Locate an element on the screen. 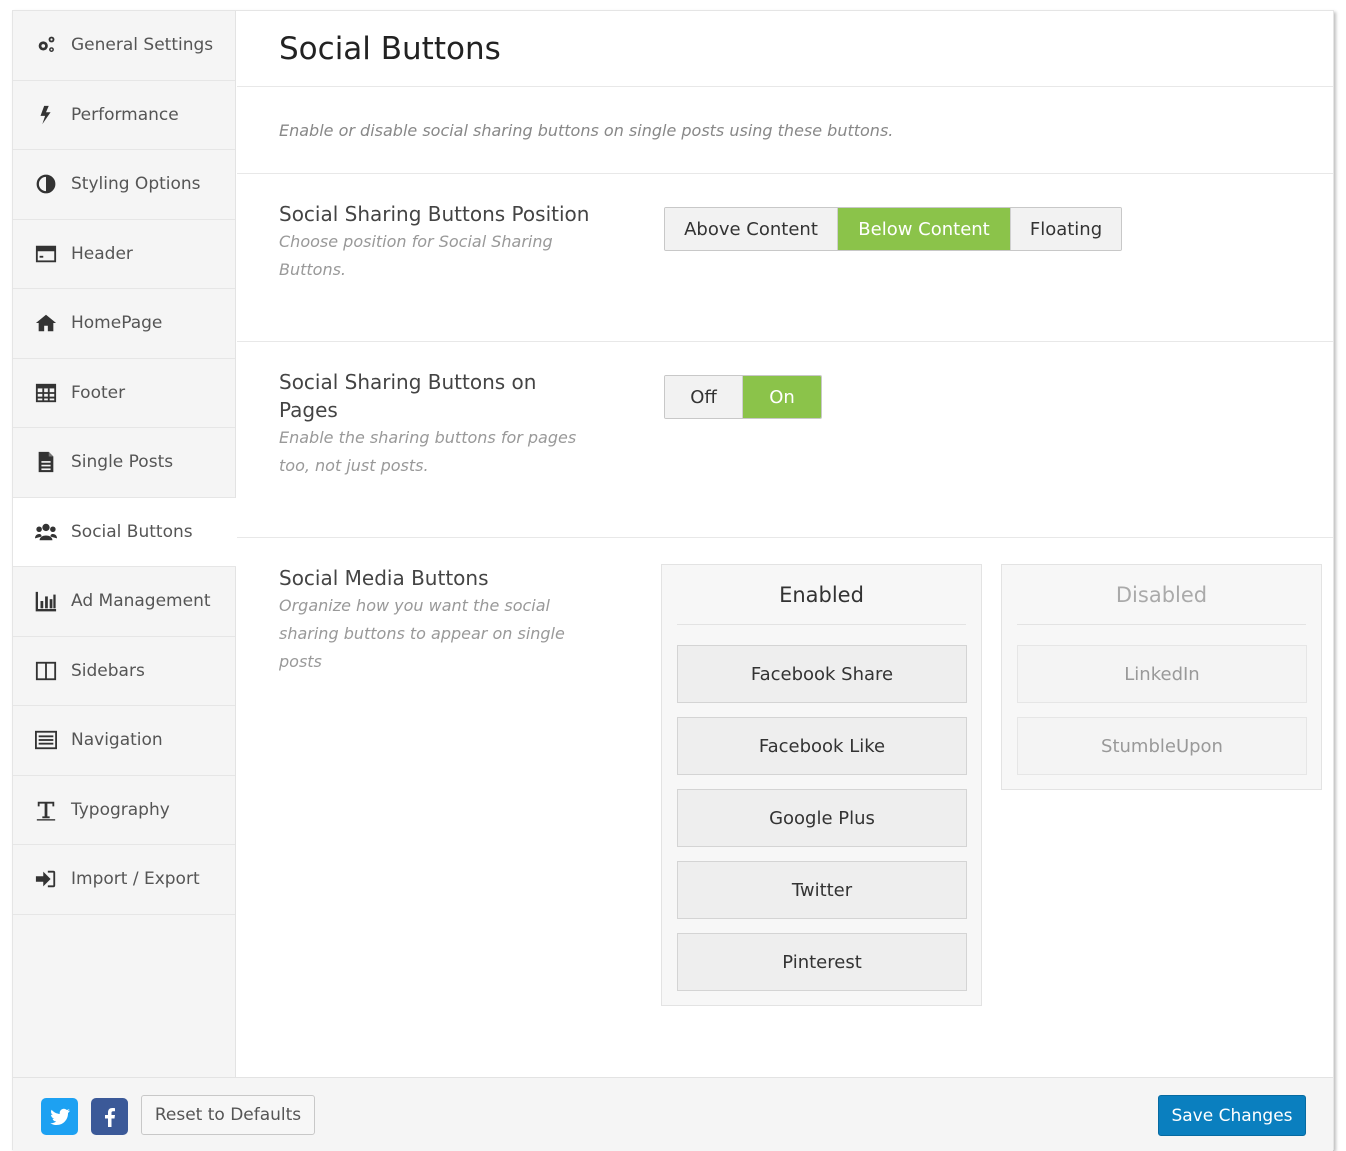  columns-icon is located at coordinates (46, 671).